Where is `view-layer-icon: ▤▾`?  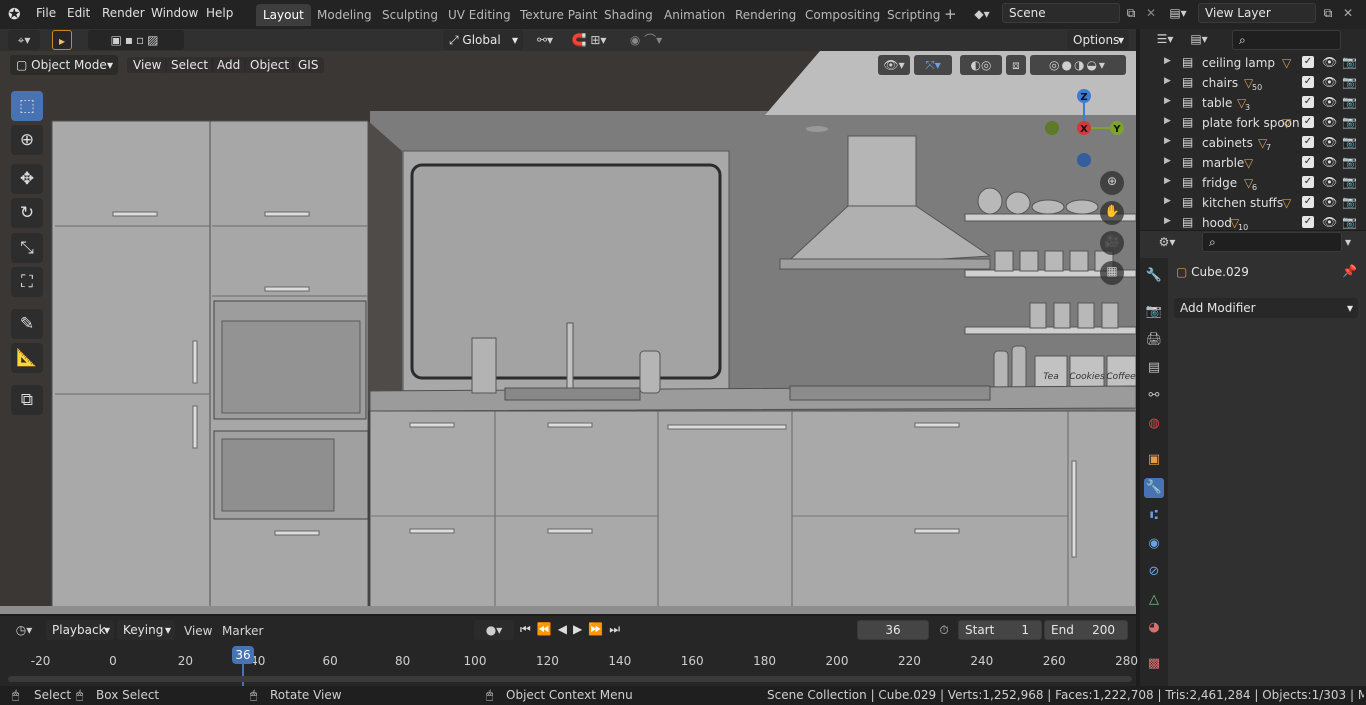
view-layer-icon: ▤▾ is located at coordinates (1178, 13).